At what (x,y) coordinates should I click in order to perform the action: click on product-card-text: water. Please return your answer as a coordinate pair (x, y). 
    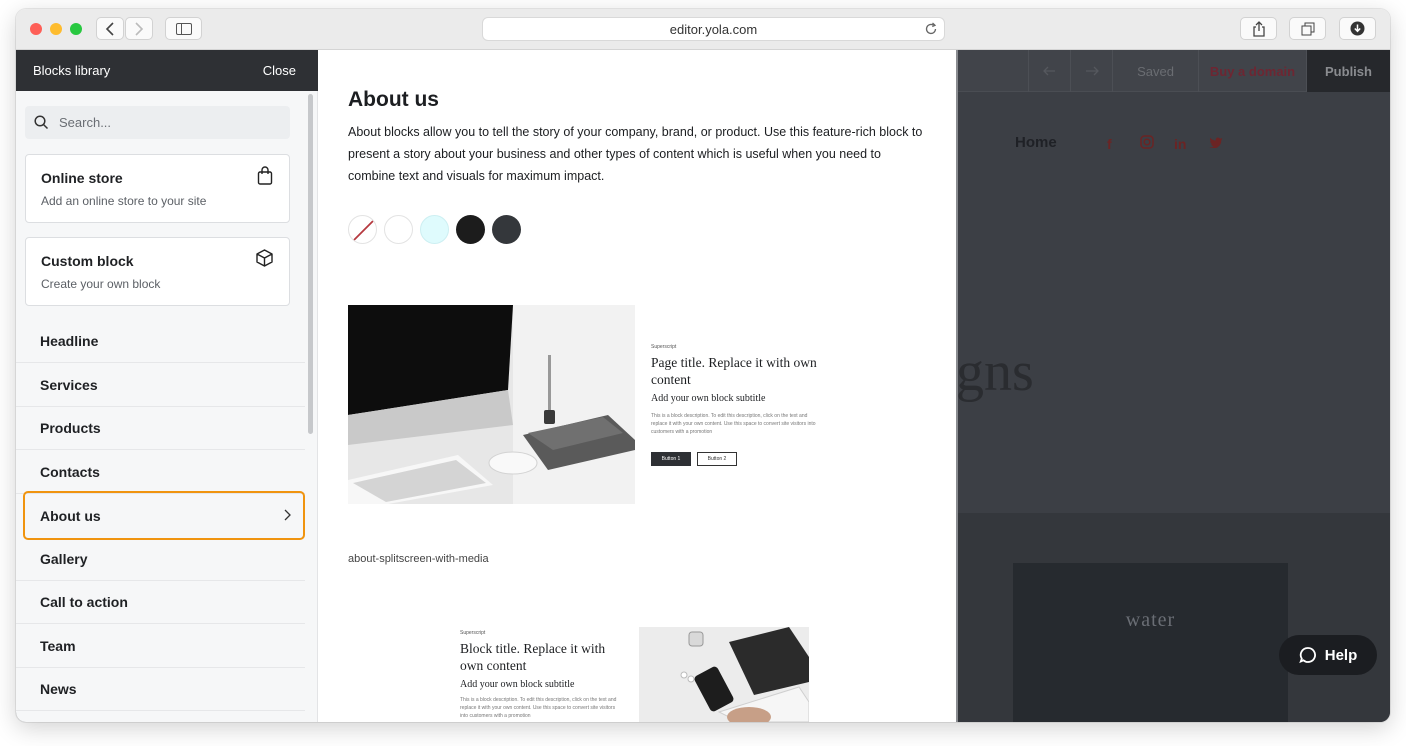
    Looking at the image, I should click on (1150, 620).